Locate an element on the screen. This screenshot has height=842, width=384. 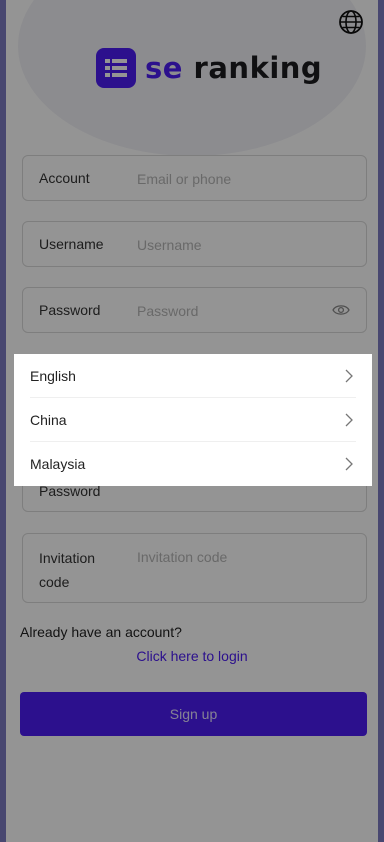
language-option-china: China is located at coordinates (193, 420).